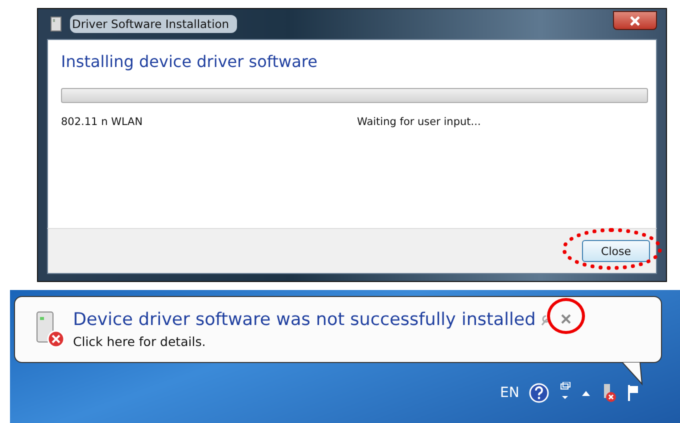 Image resolution: width=680 pixels, height=423 pixels. Describe the element at coordinates (102, 122) in the screenshot. I see `device-name: 802.11 n WLAN` at that location.